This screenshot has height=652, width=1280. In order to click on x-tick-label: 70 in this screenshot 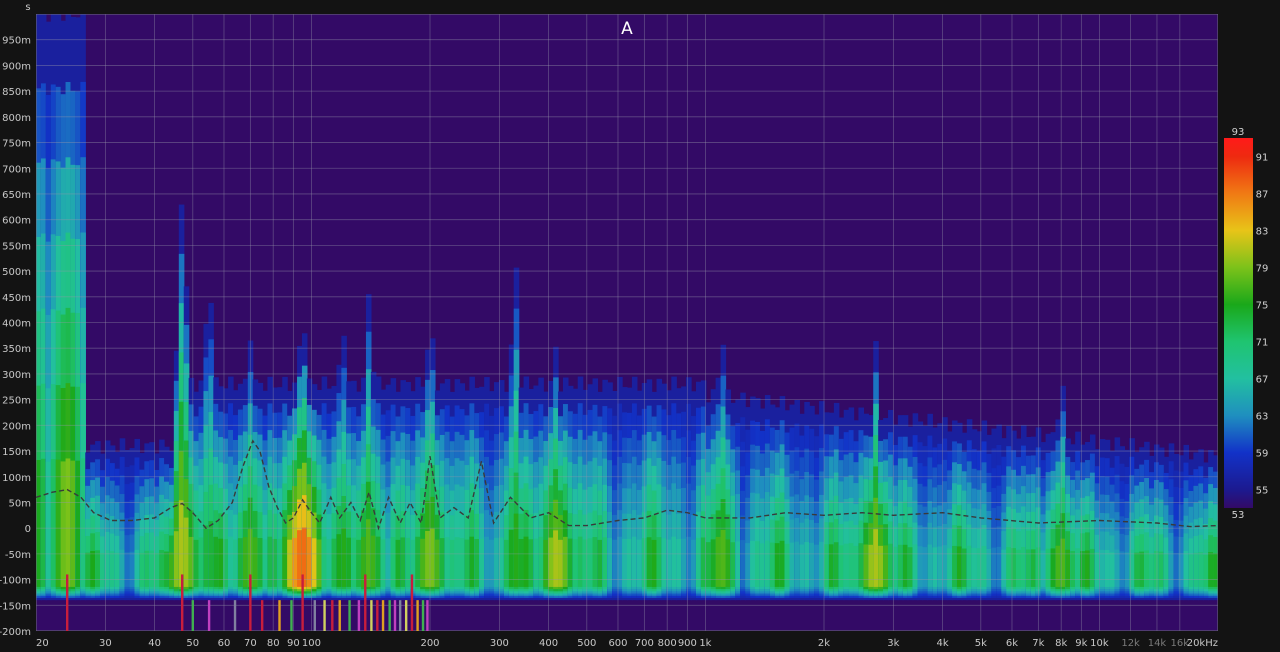, I will do `click(250, 643)`.